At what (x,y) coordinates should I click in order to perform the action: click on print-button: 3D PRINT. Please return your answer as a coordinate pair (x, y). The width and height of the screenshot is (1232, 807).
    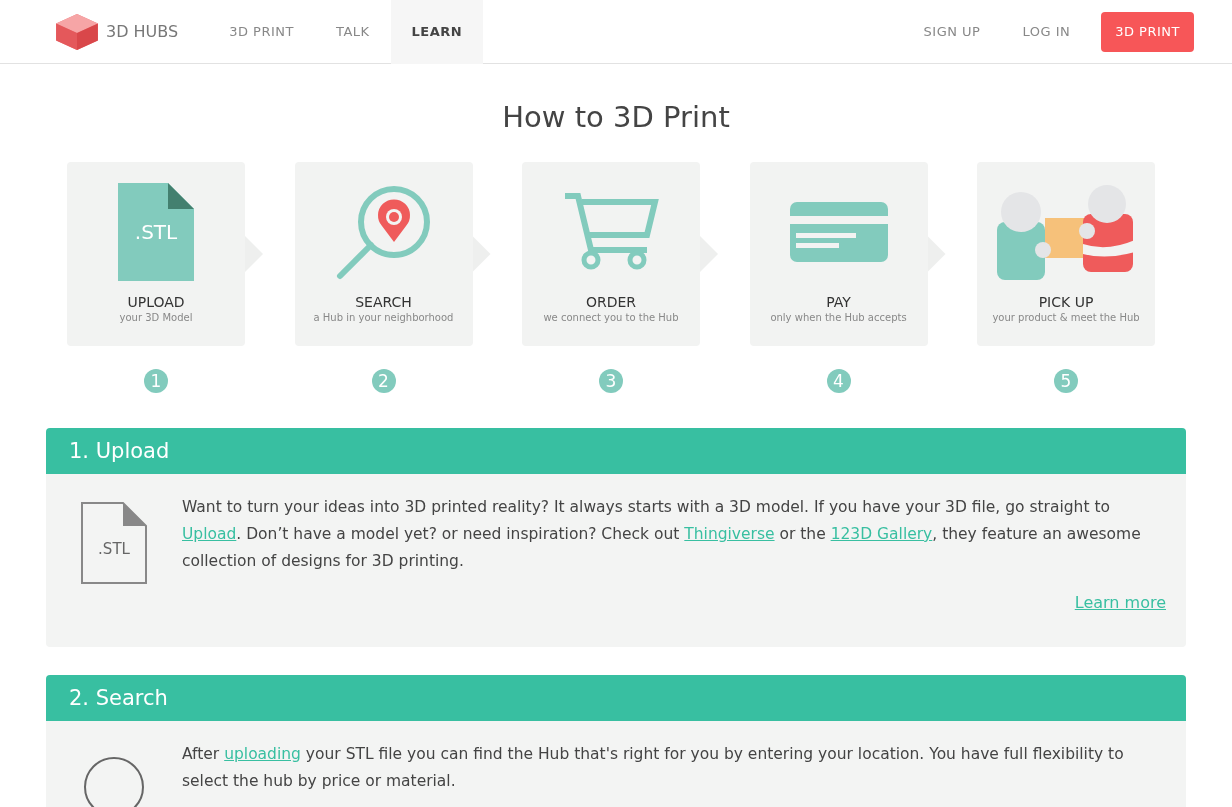
    Looking at the image, I should click on (1147, 31).